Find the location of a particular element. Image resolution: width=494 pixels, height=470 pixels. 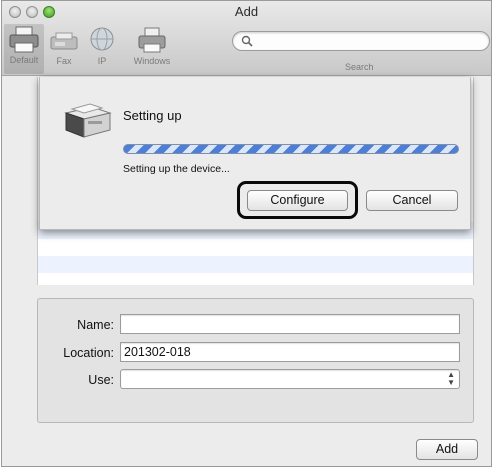

ip-globe-icon is located at coordinates (102, 39).